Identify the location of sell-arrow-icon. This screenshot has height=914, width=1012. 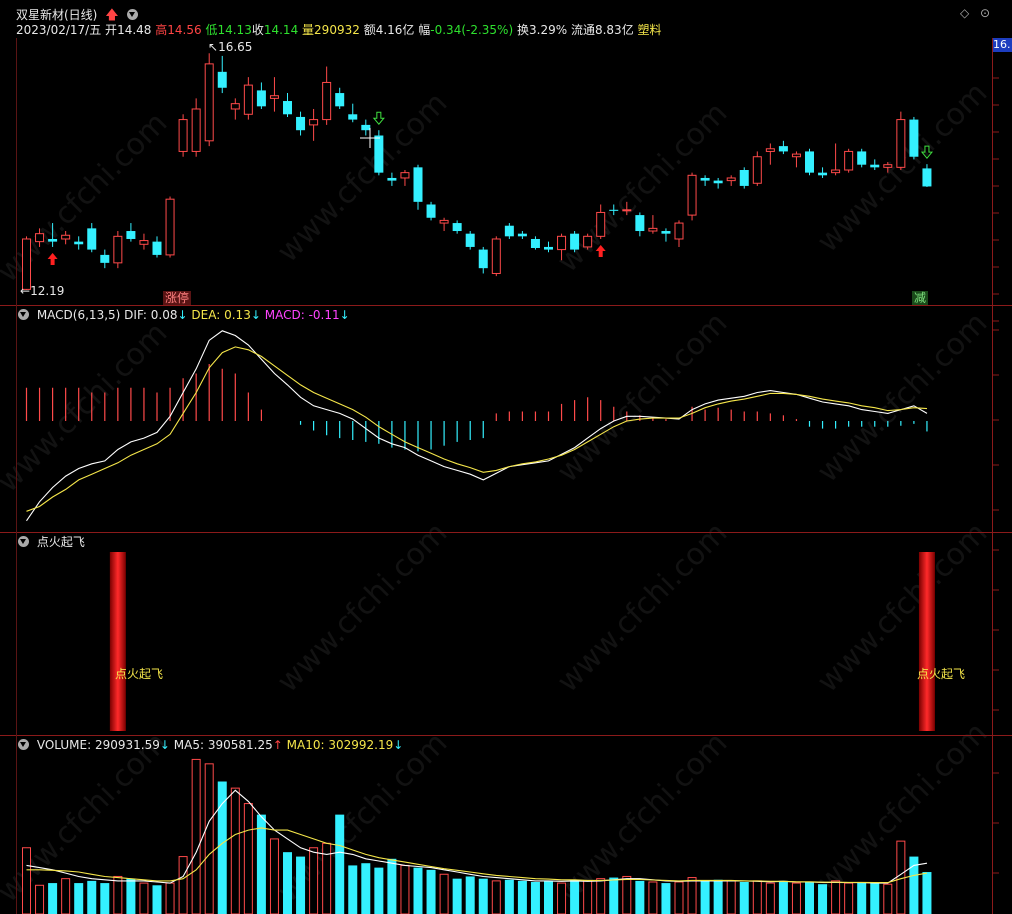
(378, 118).